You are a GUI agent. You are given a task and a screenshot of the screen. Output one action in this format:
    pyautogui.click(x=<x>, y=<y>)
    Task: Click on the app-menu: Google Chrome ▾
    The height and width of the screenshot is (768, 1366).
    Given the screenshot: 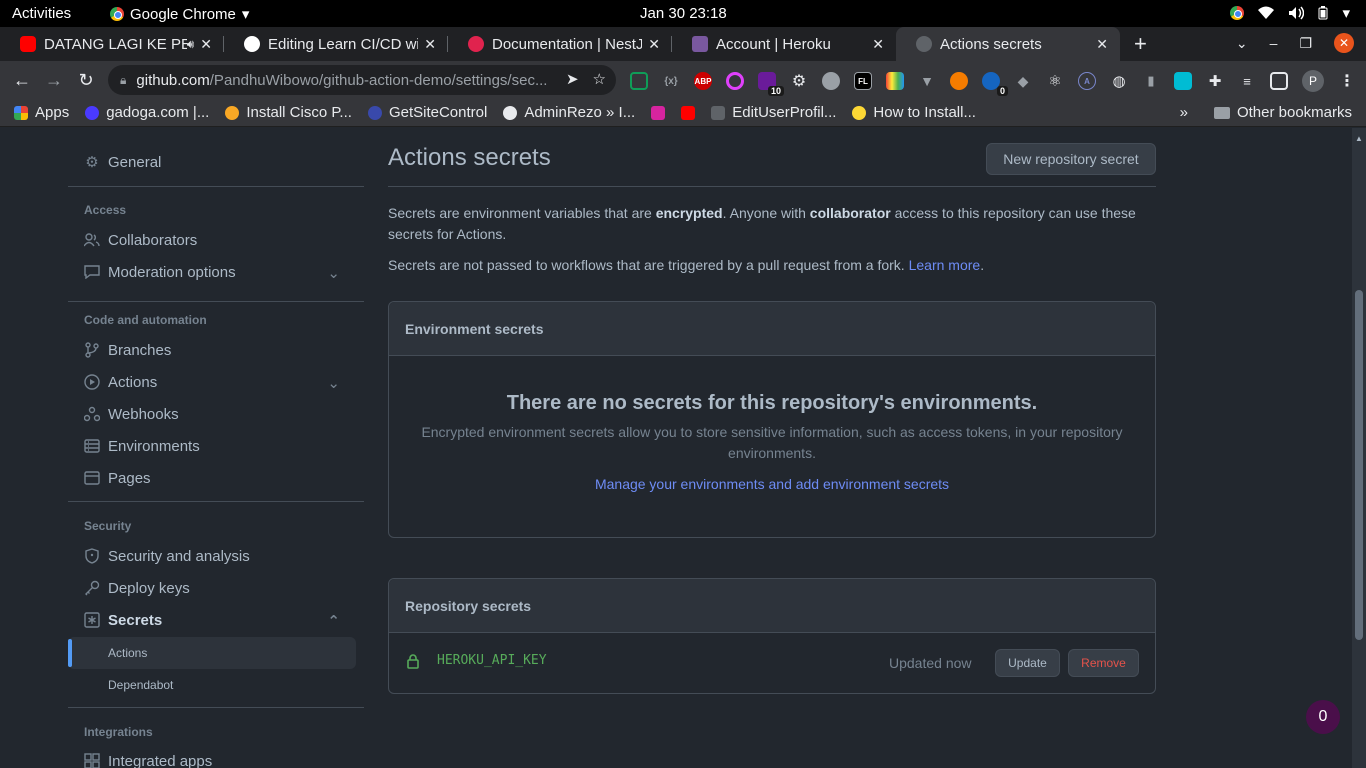 What is the action you would take?
    pyautogui.click(x=179, y=14)
    